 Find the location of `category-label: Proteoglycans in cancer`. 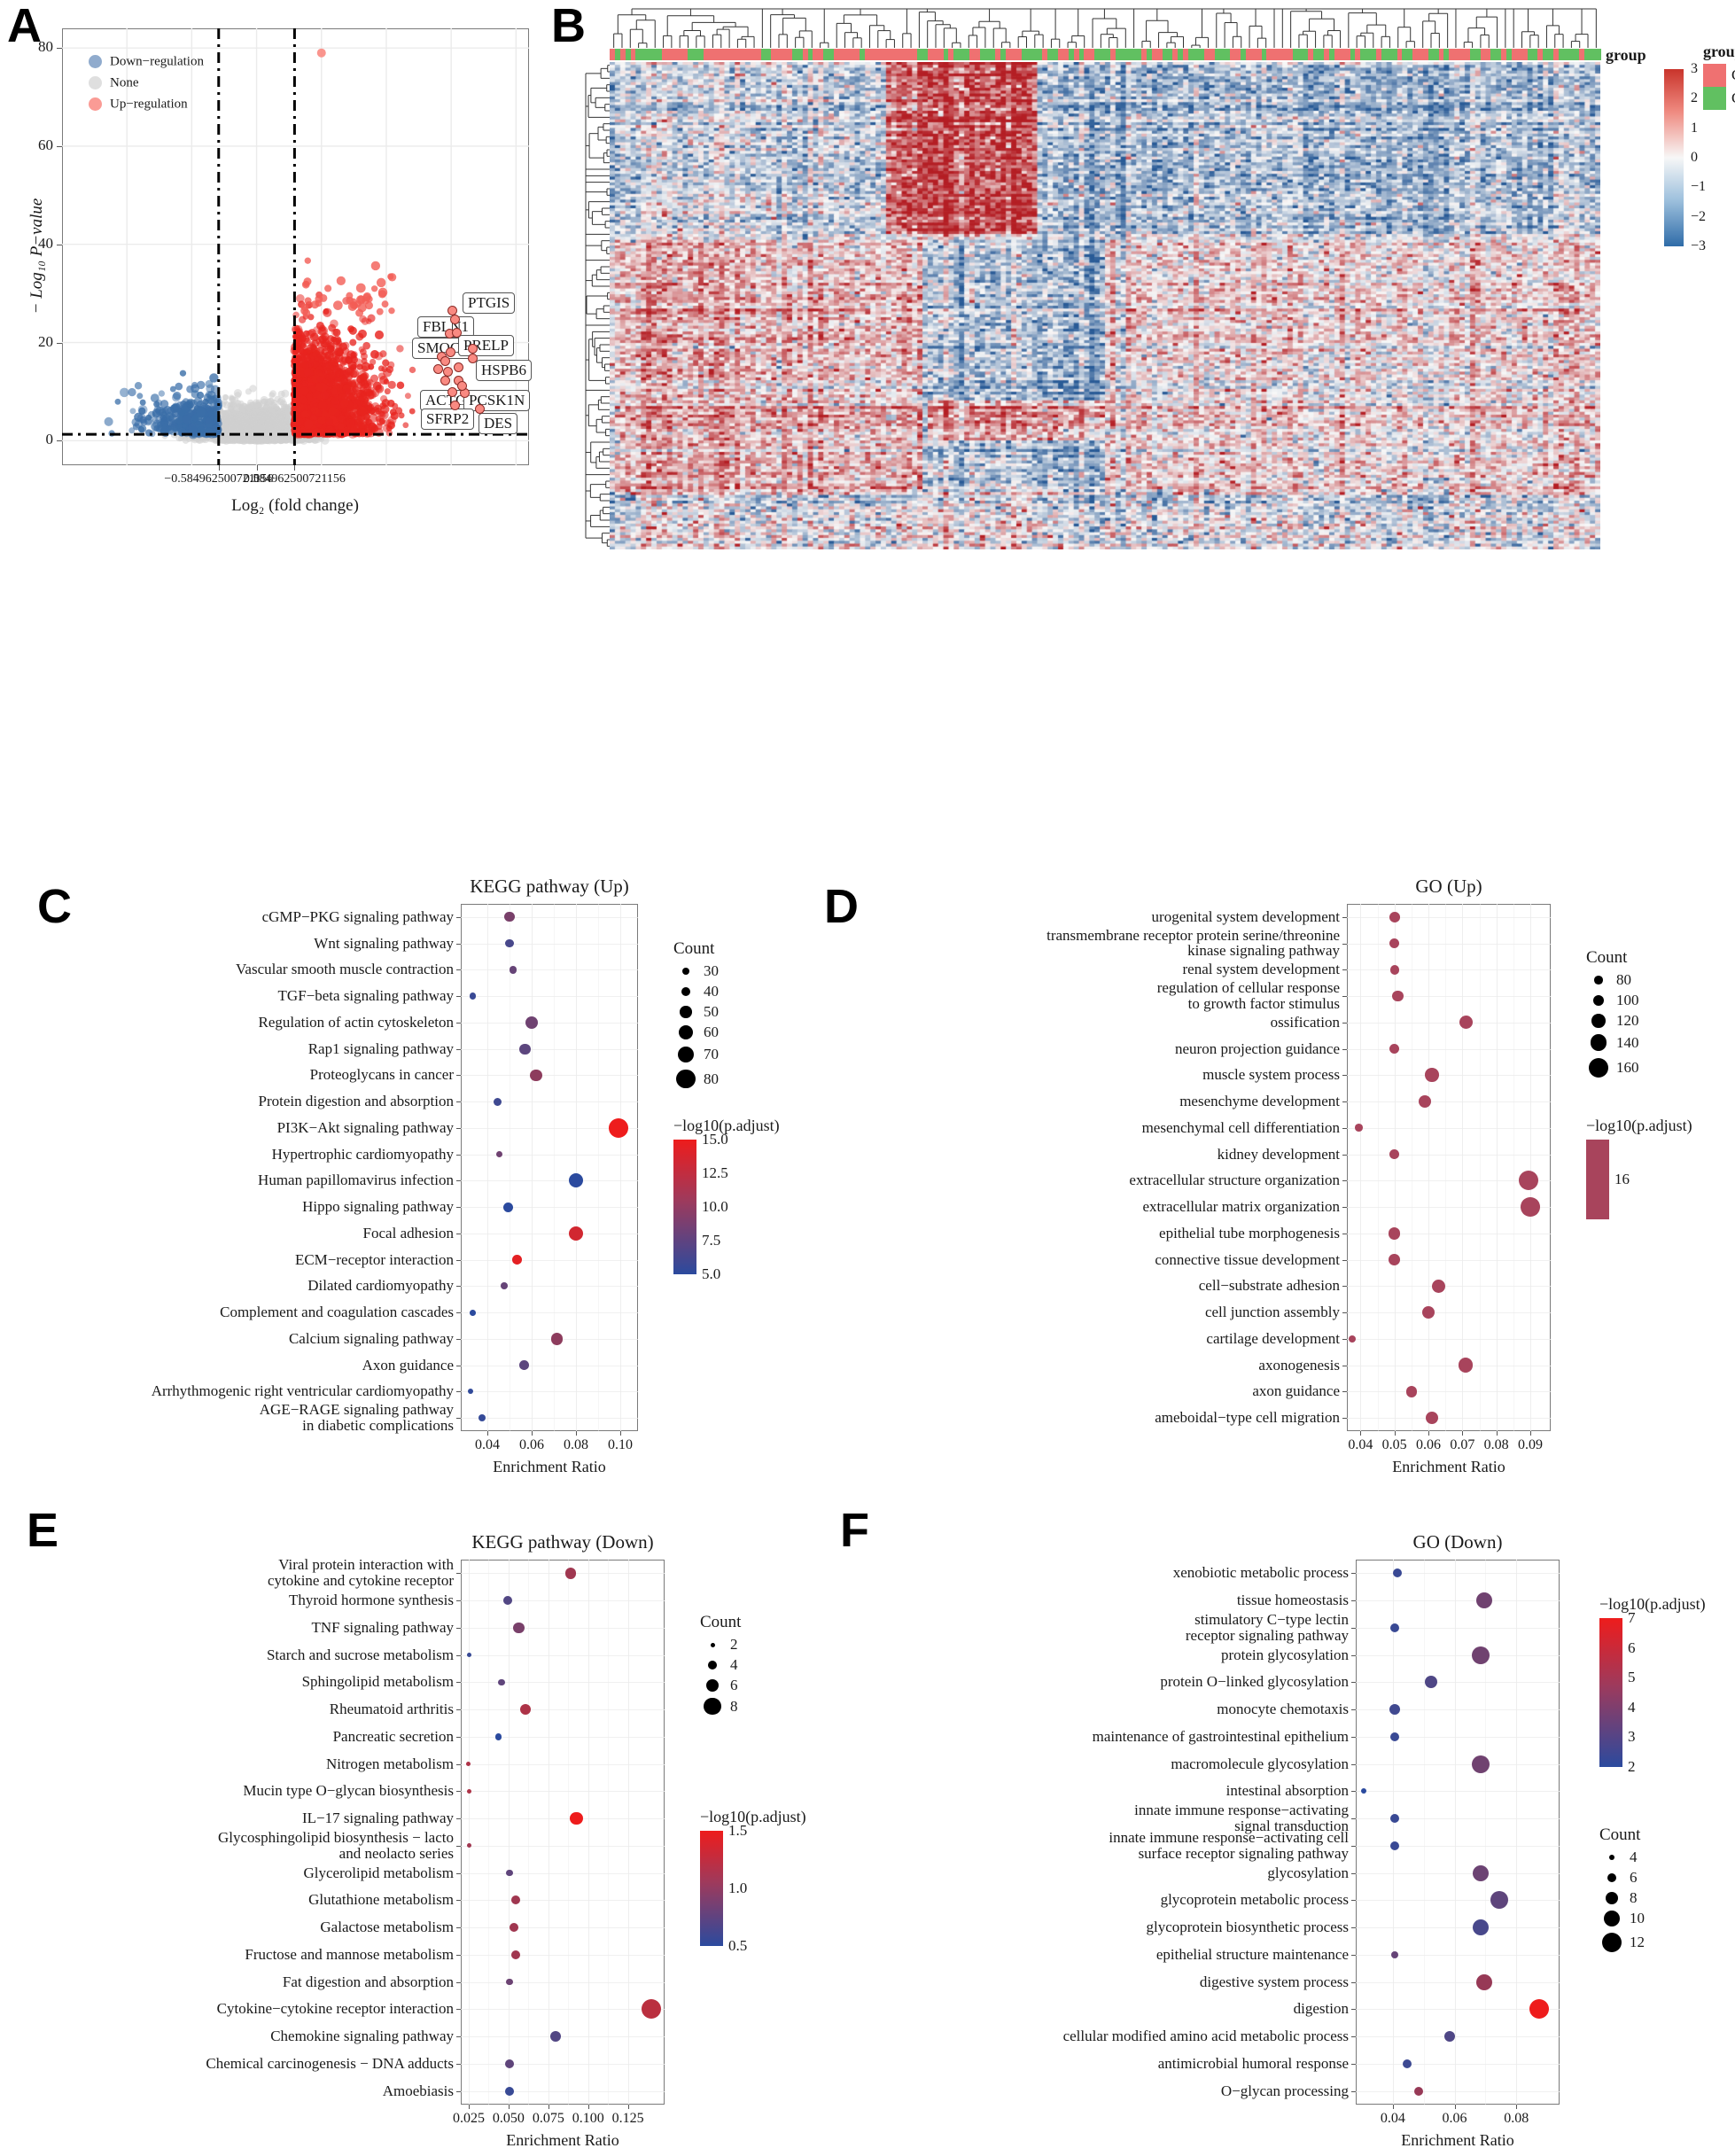

category-label: Proteoglycans in cancer is located at coordinates (381, 1075).